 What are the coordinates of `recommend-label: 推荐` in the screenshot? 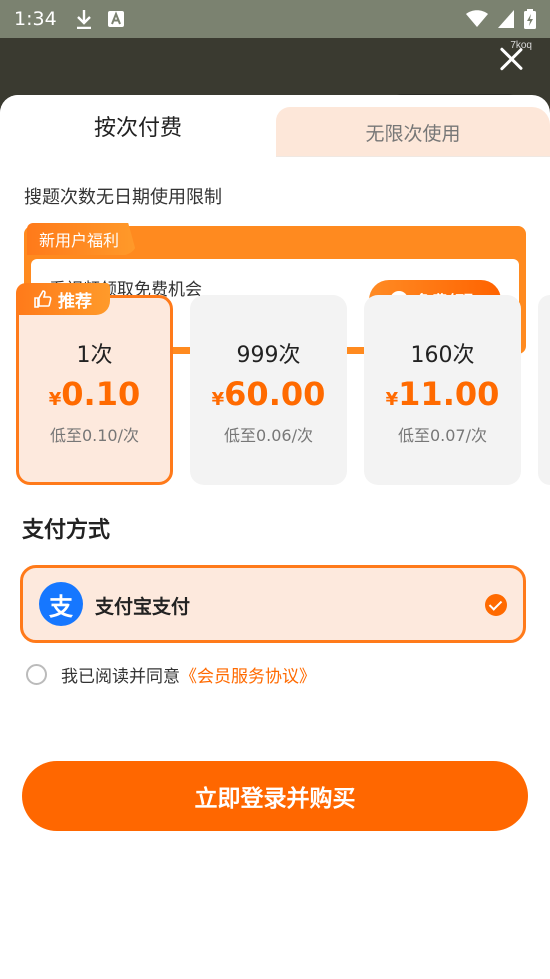 It's located at (75, 301).